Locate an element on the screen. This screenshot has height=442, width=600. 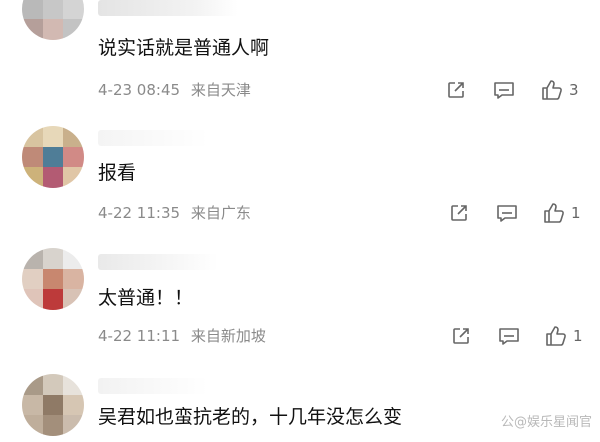
watermark: 公@娱乐星闻官 is located at coordinates (546, 422).